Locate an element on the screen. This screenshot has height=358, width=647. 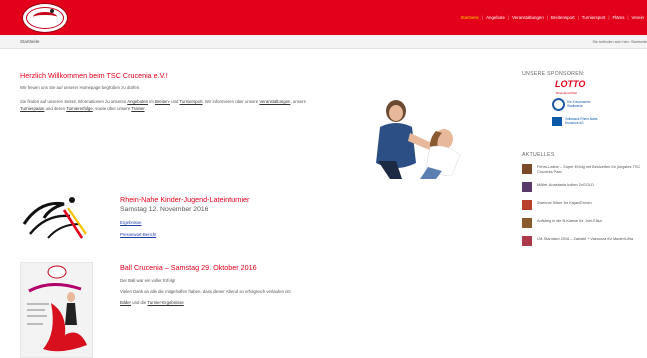
club-logo is located at coordinates (45, 18).